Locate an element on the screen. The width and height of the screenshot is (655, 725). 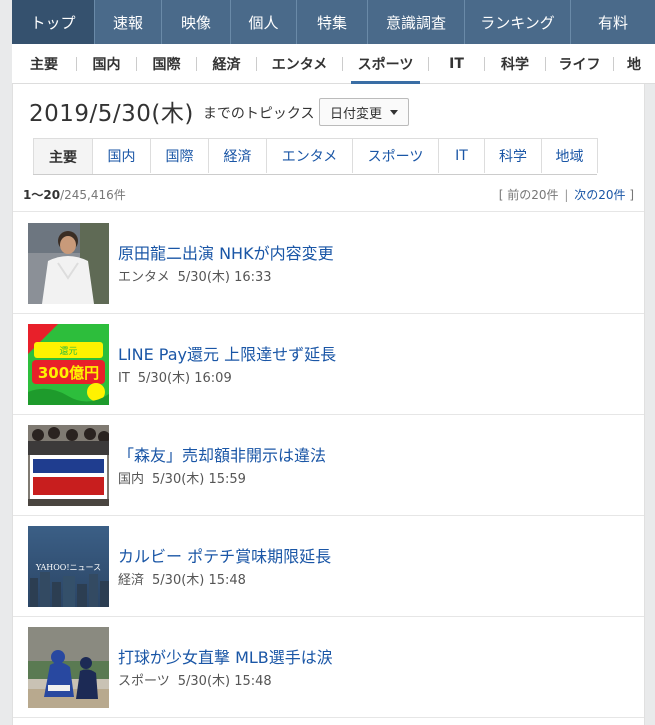
category-nav-science: 科学 is located at coordinates (515, 64).